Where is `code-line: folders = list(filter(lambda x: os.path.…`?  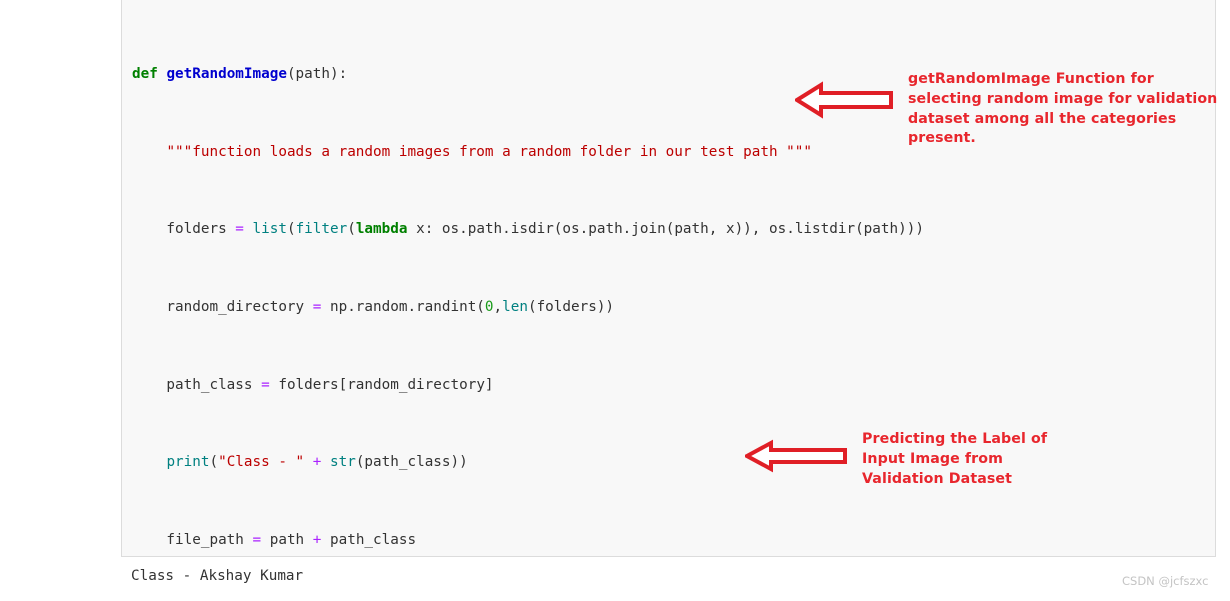 code-line: folders = list(filter(lambda x: os.path.… is located at coordinates (528, 229).